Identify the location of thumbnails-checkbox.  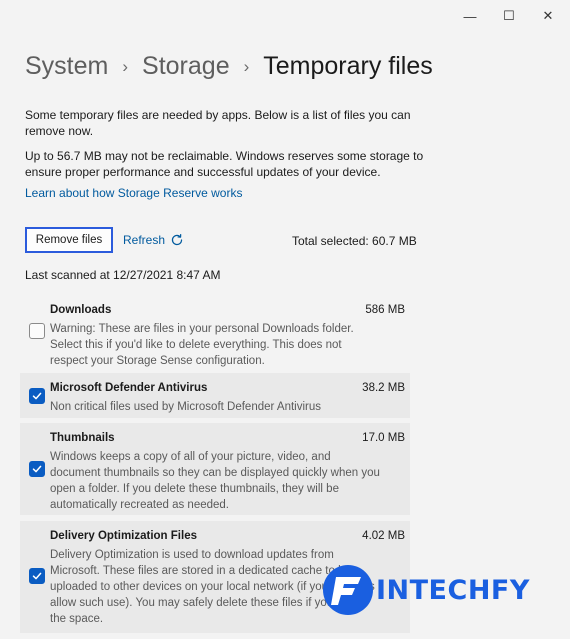
(37, 469).